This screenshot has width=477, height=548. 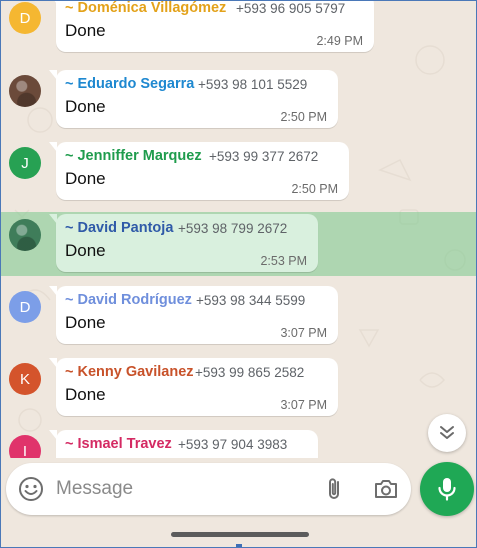 What do you see at coordinates (31, 489) in the screenshot?
I see `emoji-icon` at bounding box center [31, 489].